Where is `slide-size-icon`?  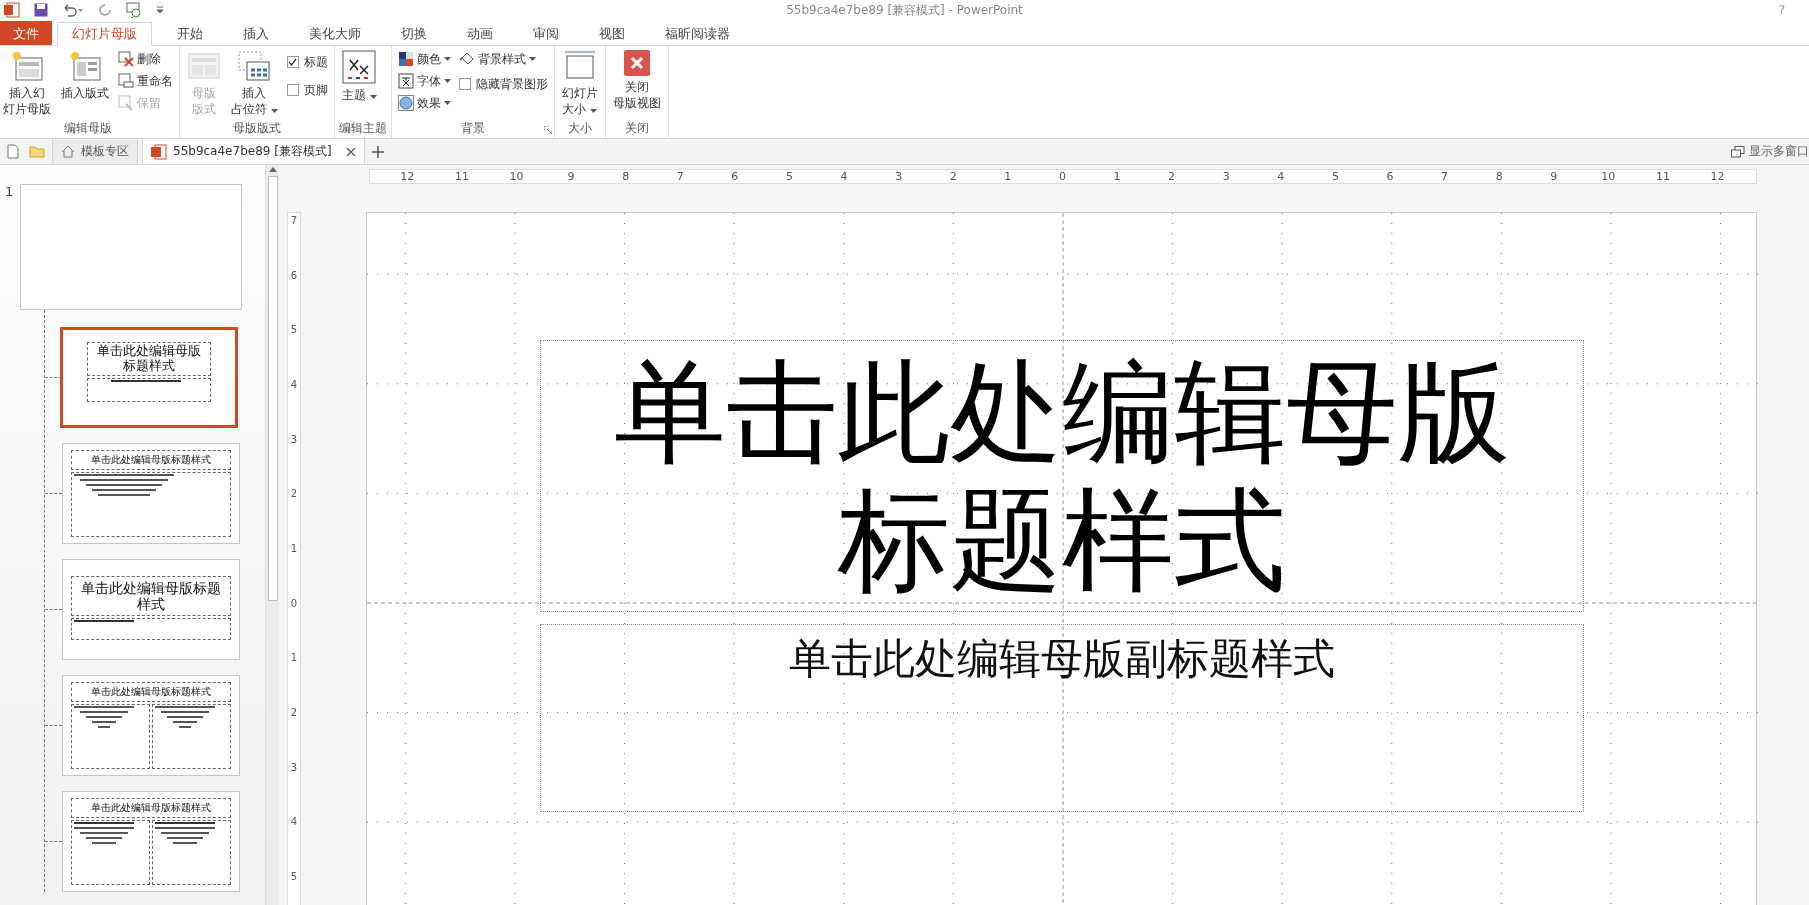
slide-size-icon is located at coordinates (579, 66).